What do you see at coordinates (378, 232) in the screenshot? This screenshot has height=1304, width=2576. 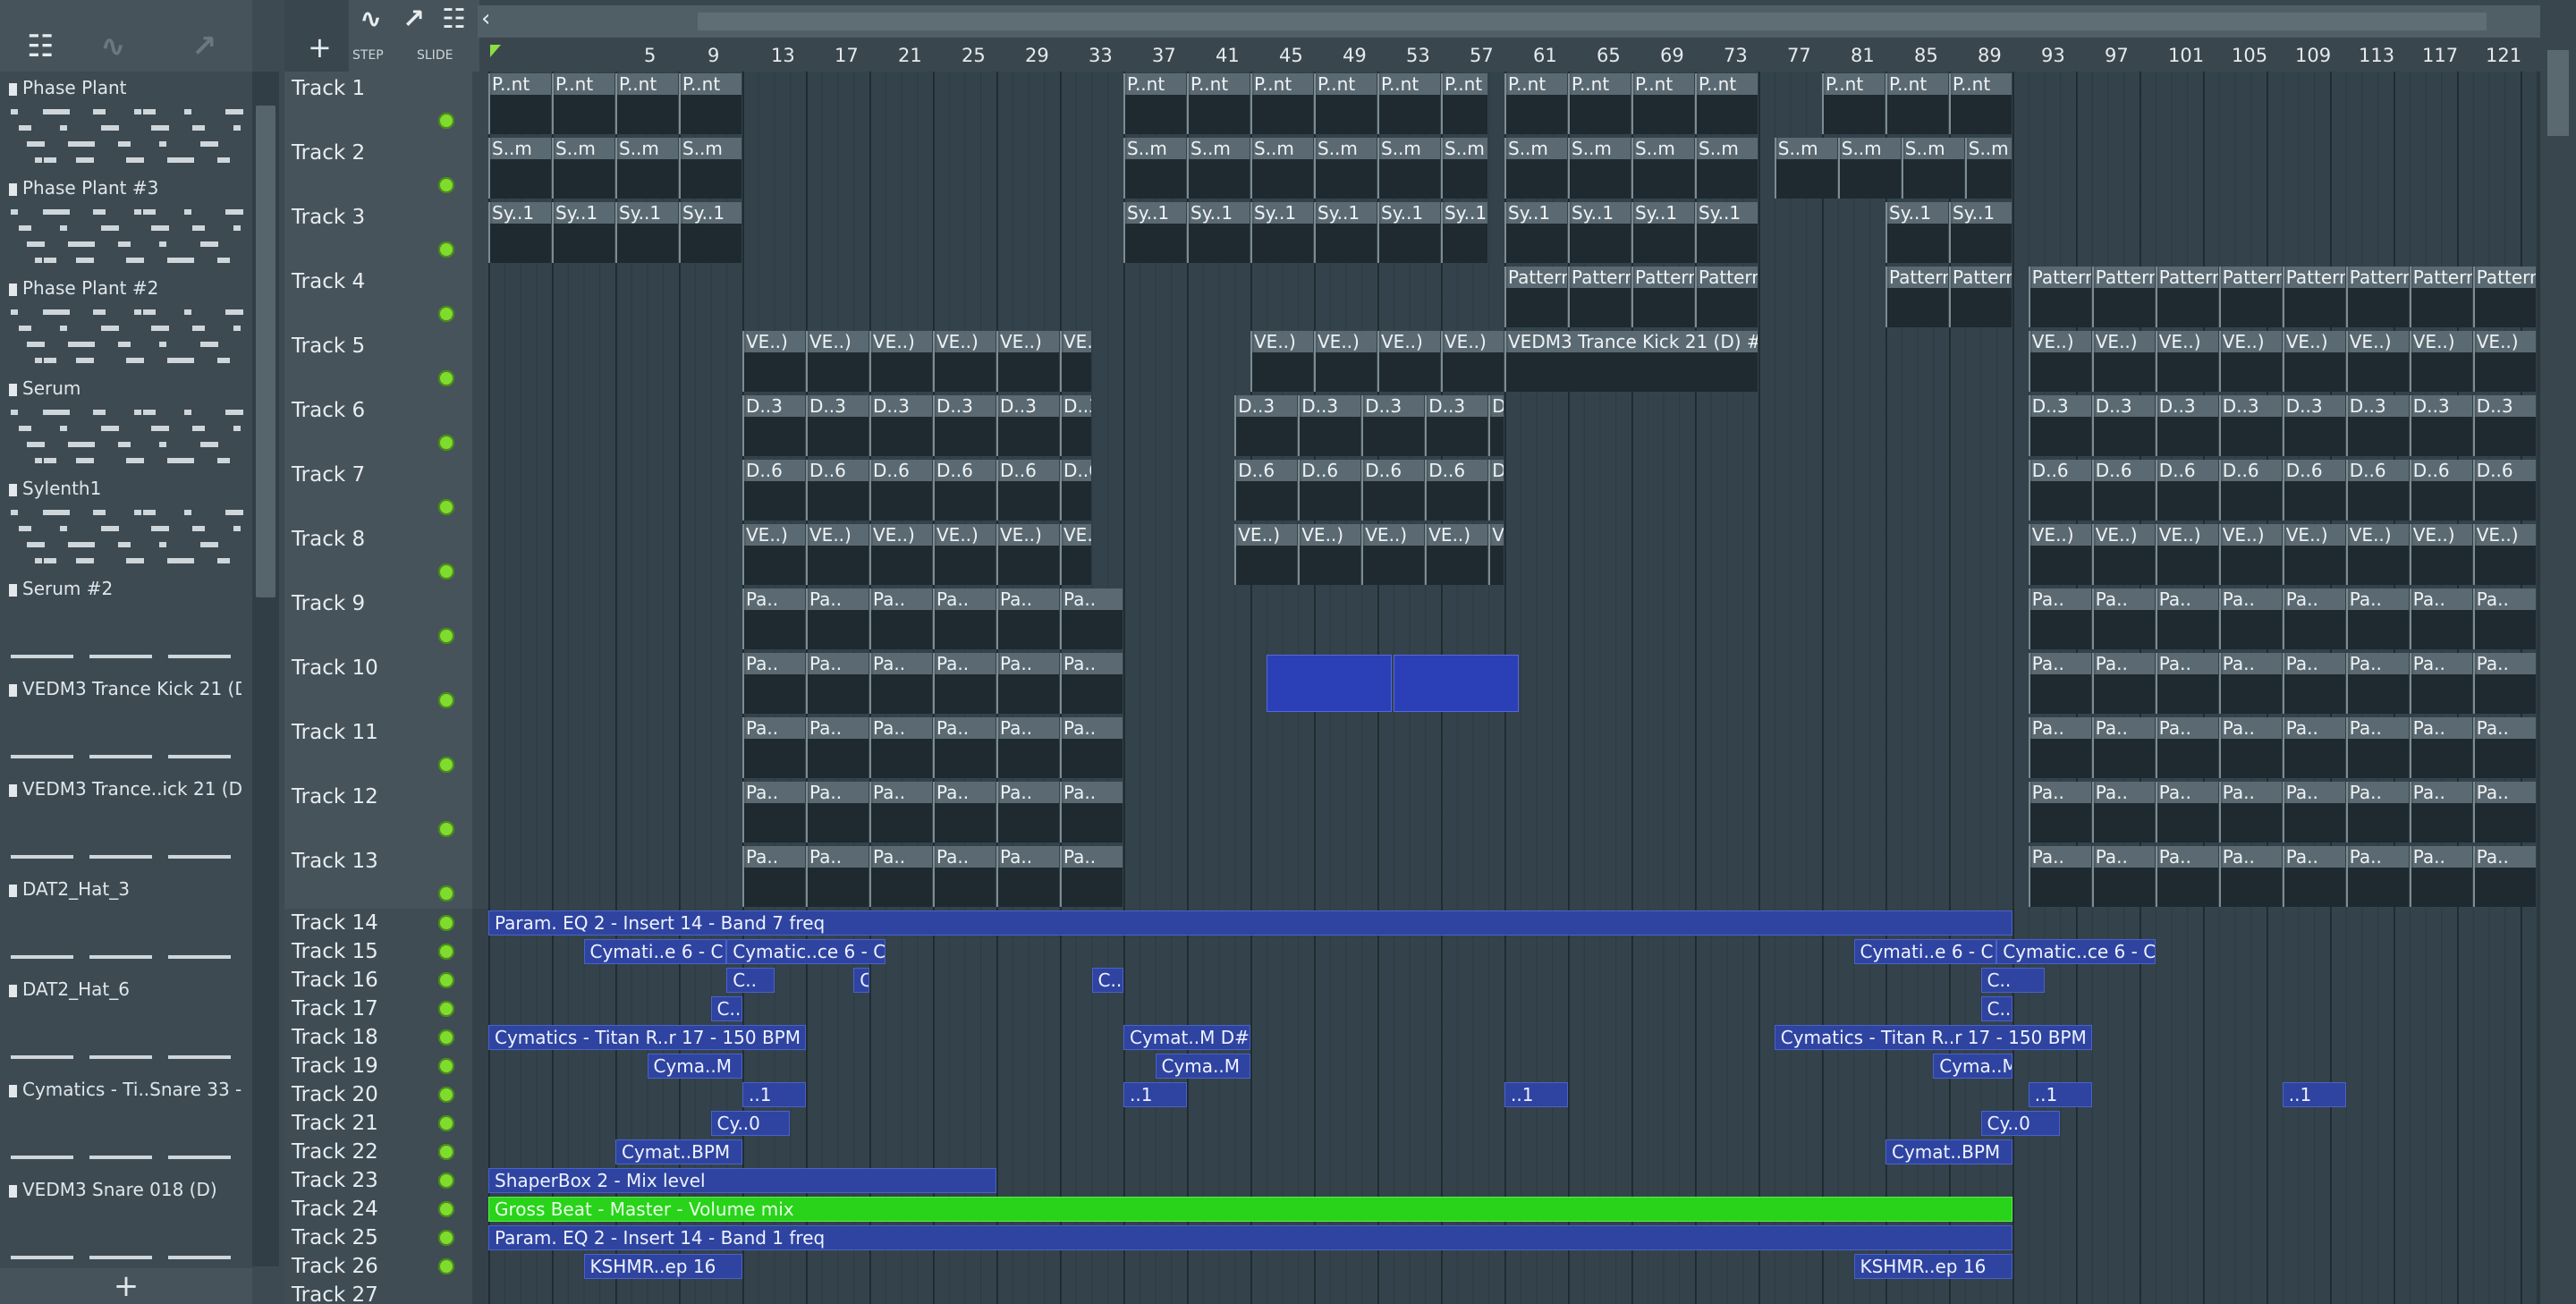 I see `track-header: Track 3` at bounding box center [378, 232].